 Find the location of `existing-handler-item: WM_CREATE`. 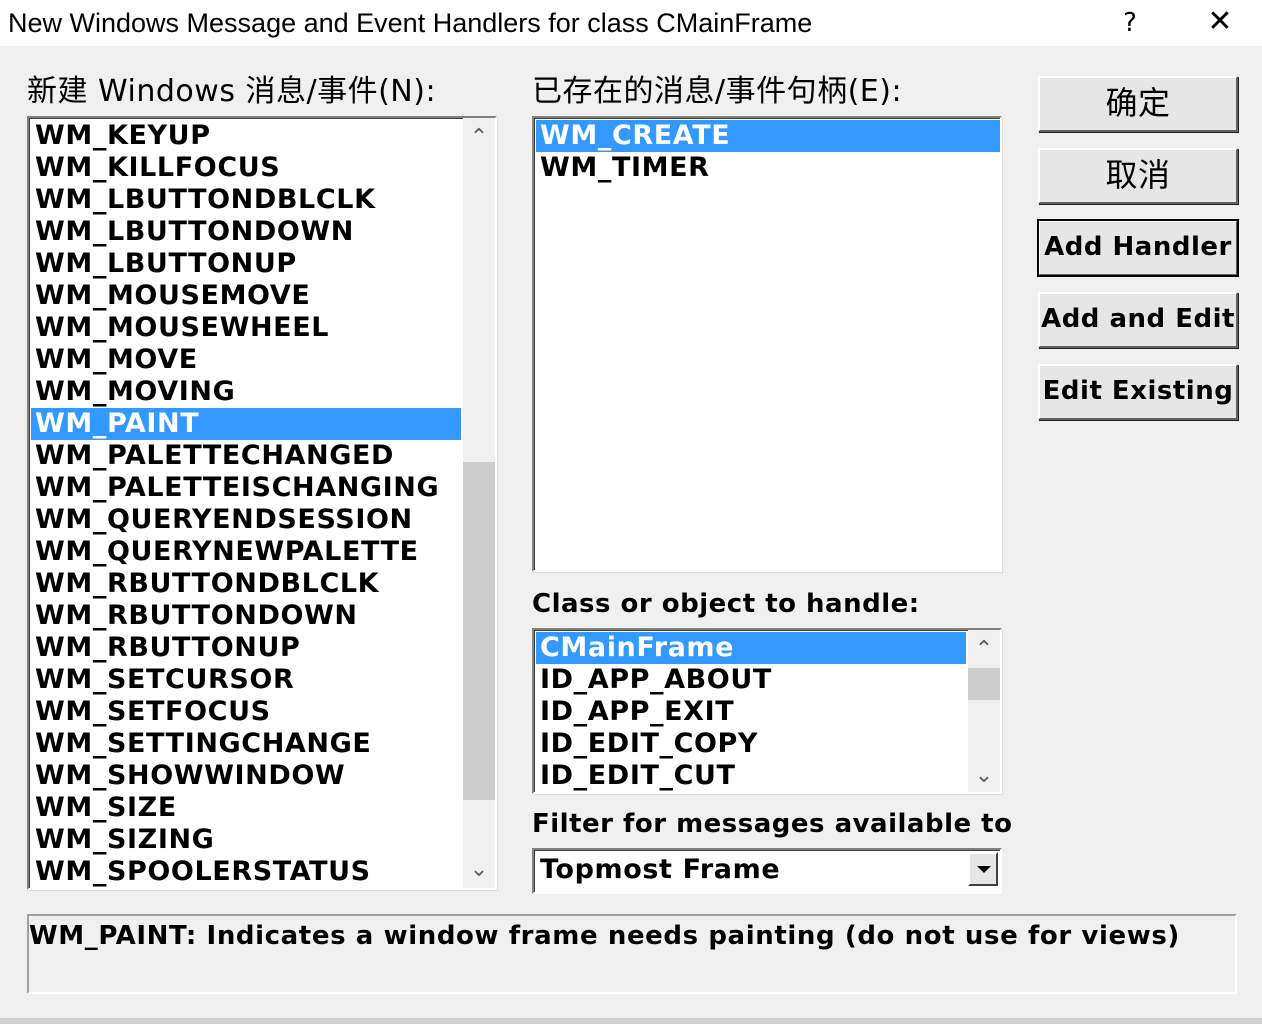

existing-handler-item: WM_CREATE is located at coordinates (768, 136).